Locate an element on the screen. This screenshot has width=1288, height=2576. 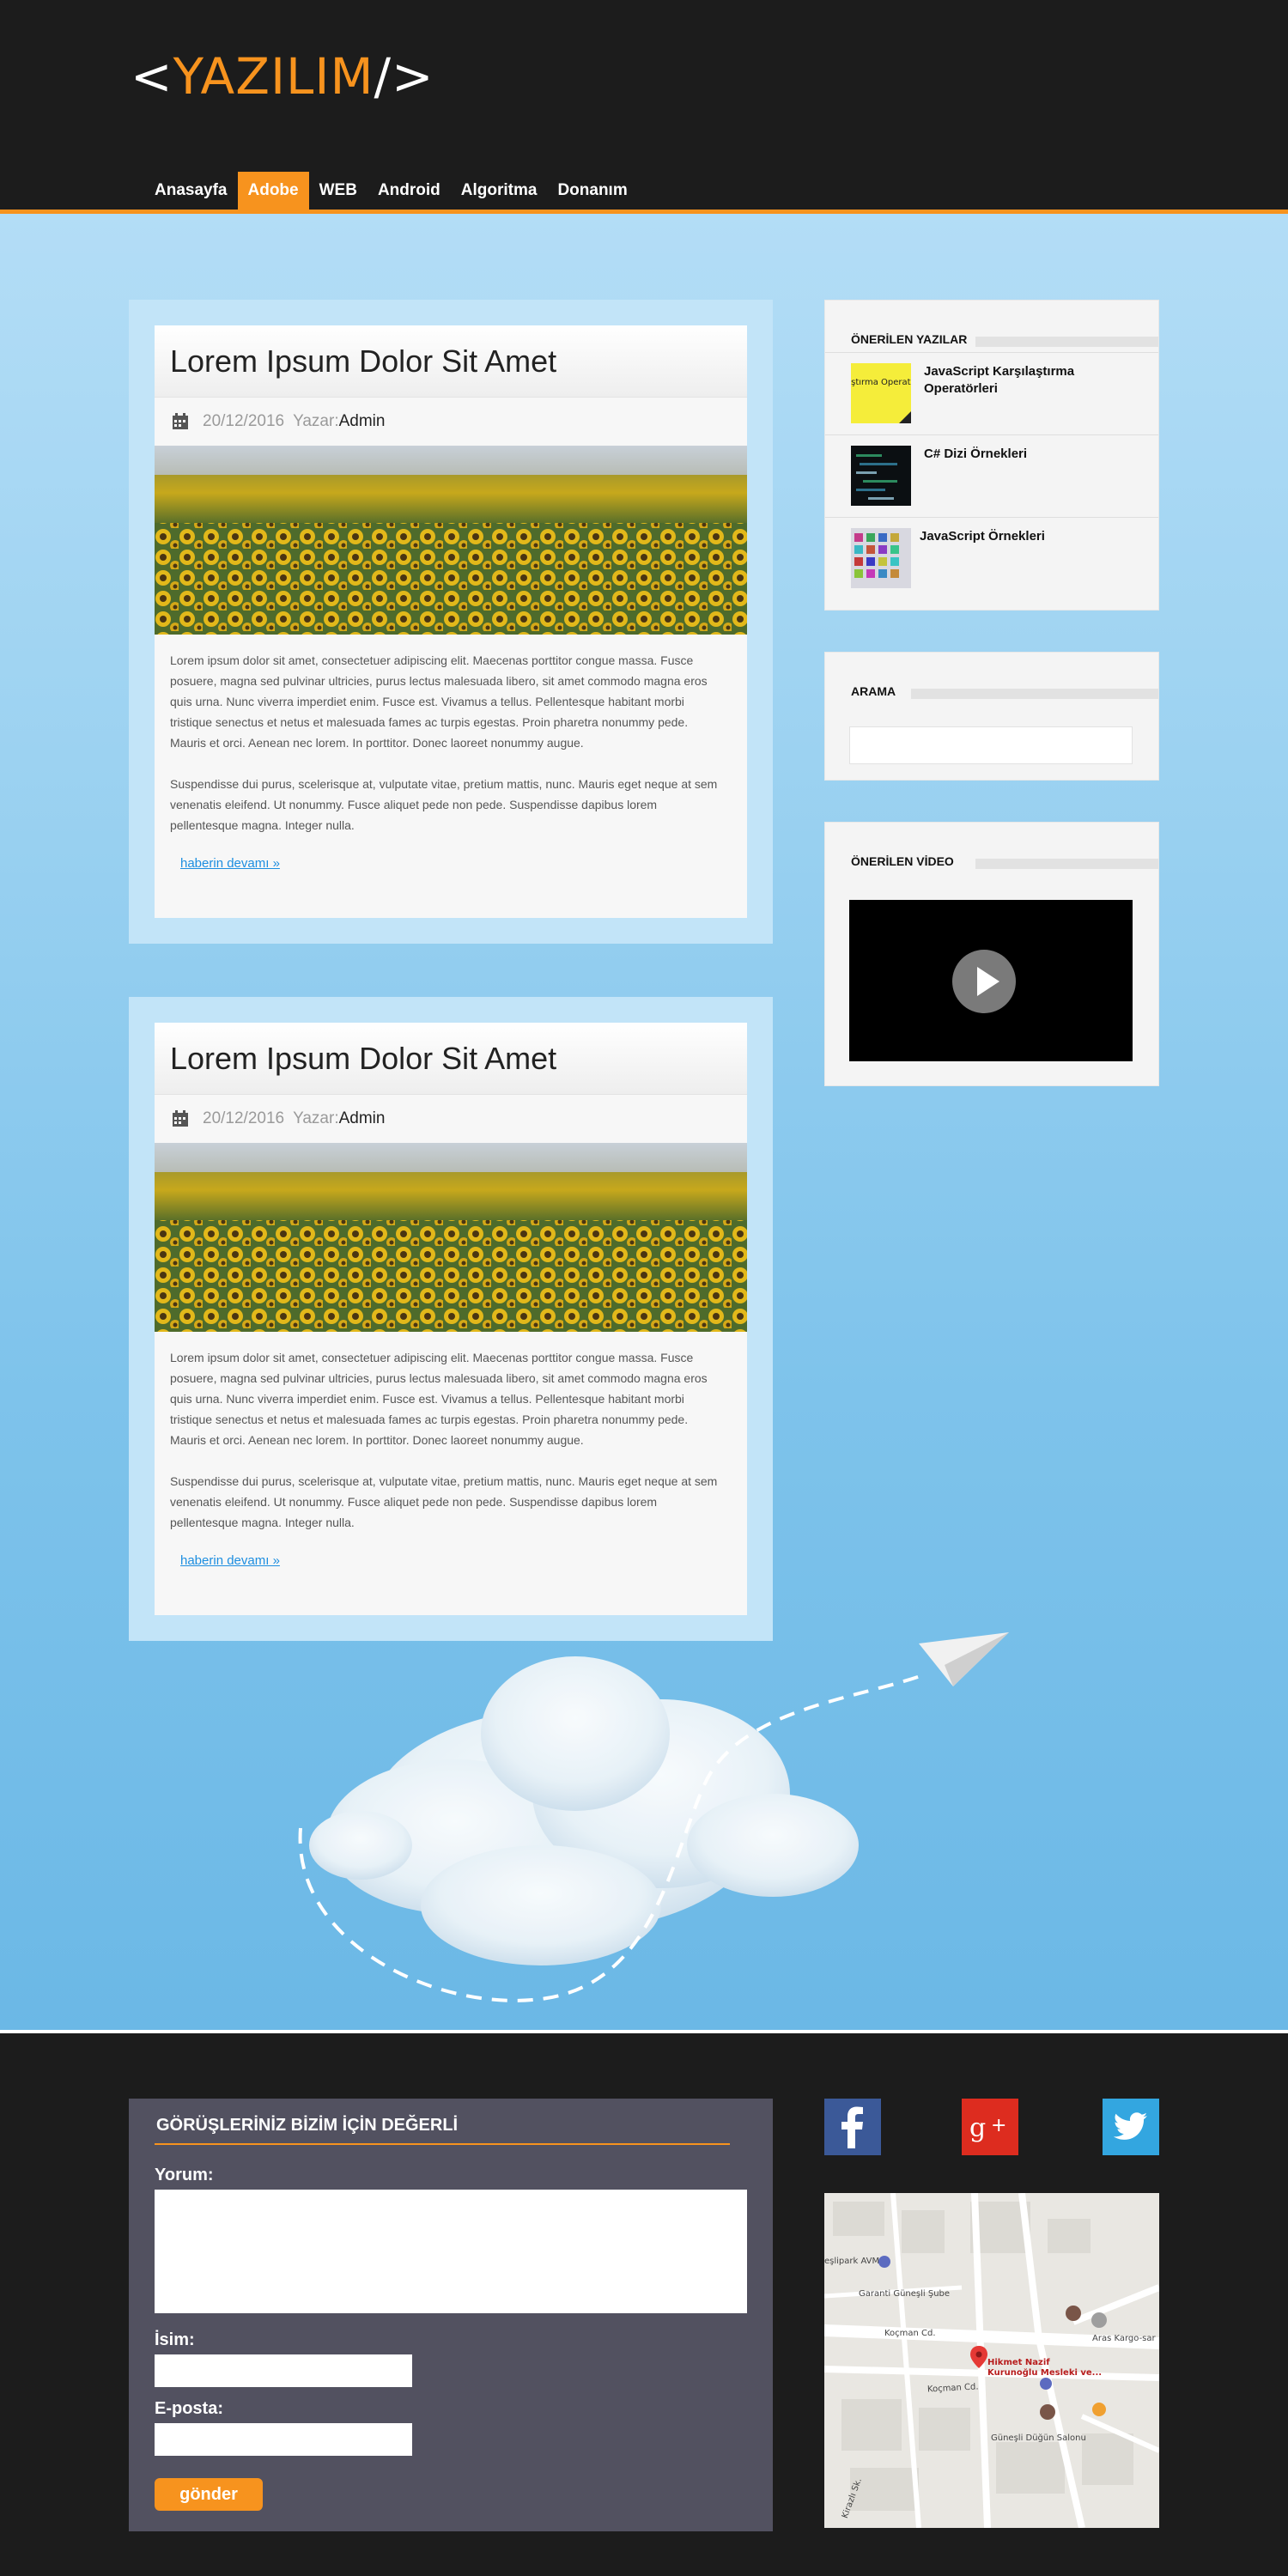
video-widget: ÖNERİLEN VİDEO is located at coordinates (991, 954).